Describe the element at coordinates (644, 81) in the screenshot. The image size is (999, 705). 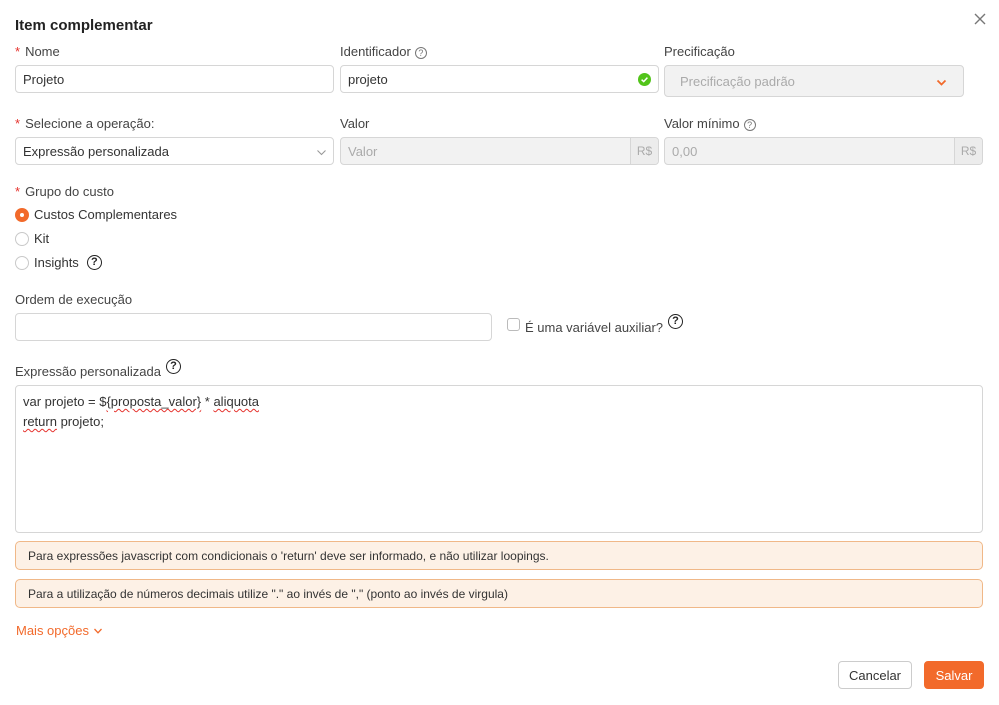
I see `check-circle-icon` at that location.